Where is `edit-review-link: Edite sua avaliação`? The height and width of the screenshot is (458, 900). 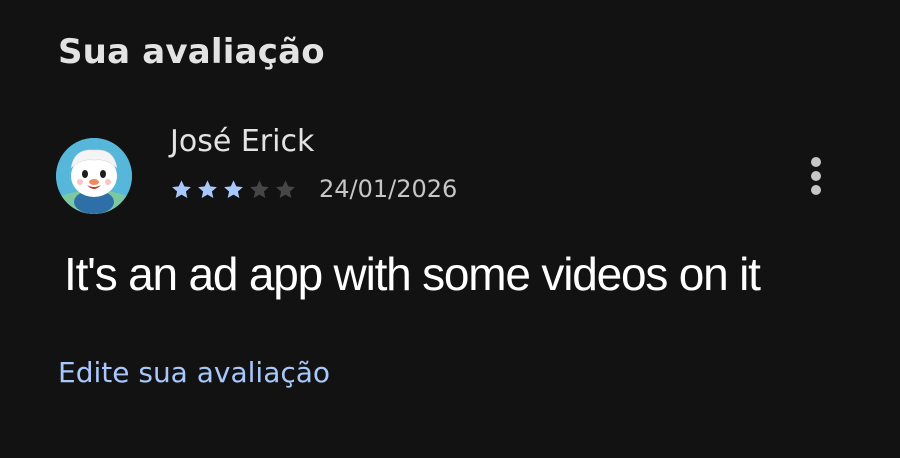 edit-review-link: Edite sua avaliação is located at coordinates (194, 373).